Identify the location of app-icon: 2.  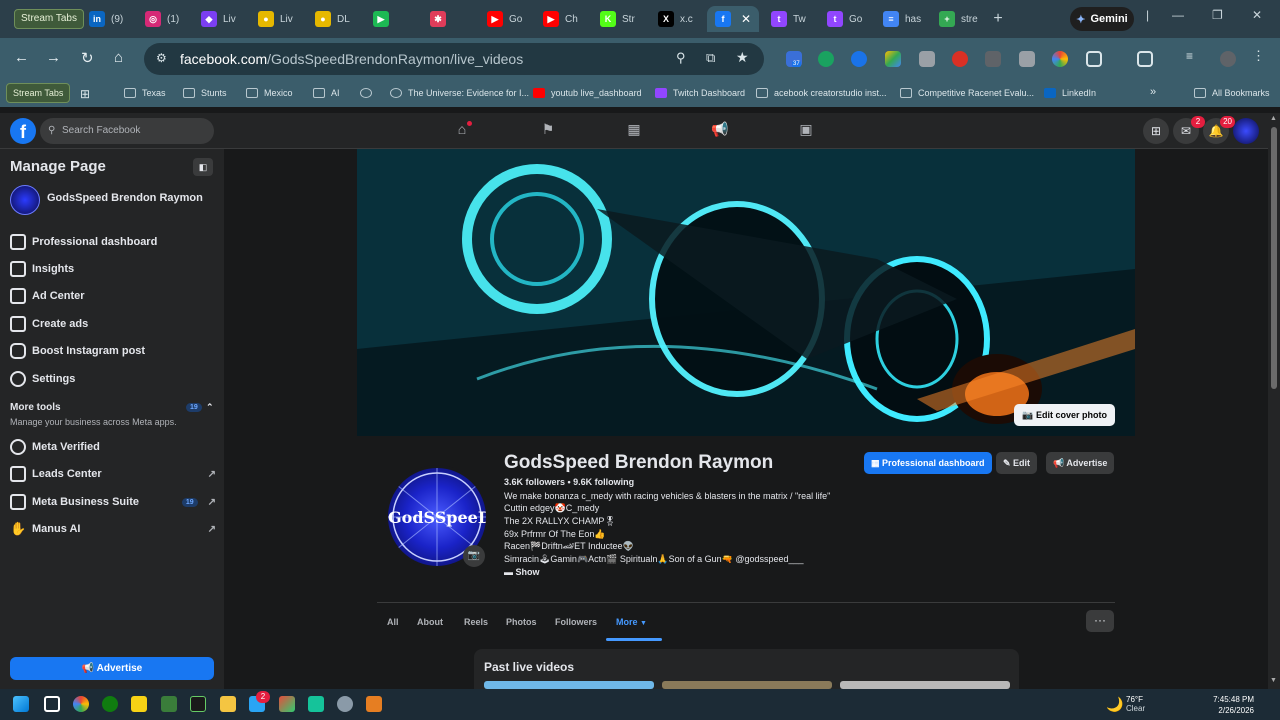
(259, 701).